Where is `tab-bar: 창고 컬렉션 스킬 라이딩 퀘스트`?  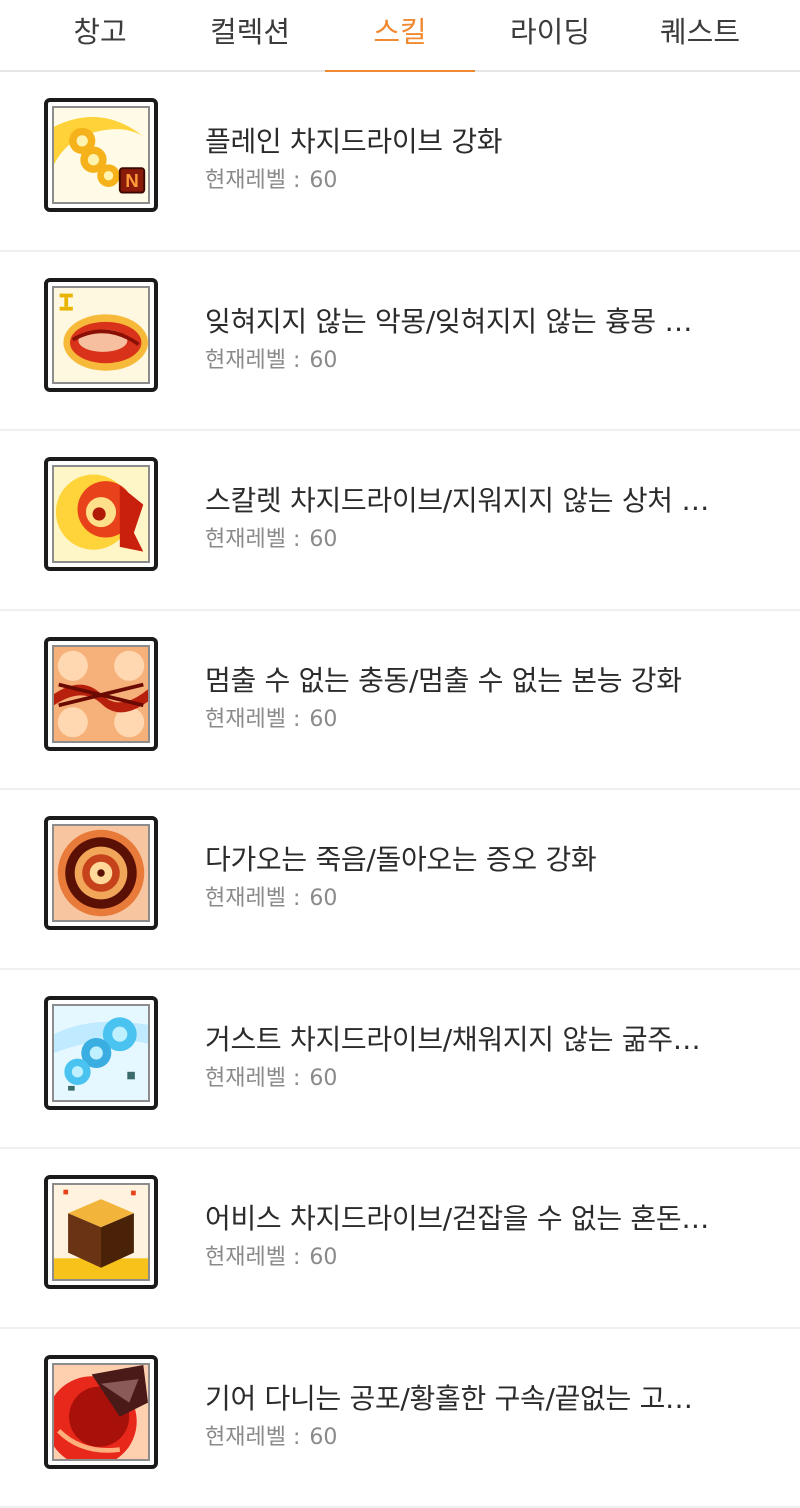
tab-bar: 창고 컬렉션 스킬 라이딩 퀘스트 is located at coordinates (400, 36).